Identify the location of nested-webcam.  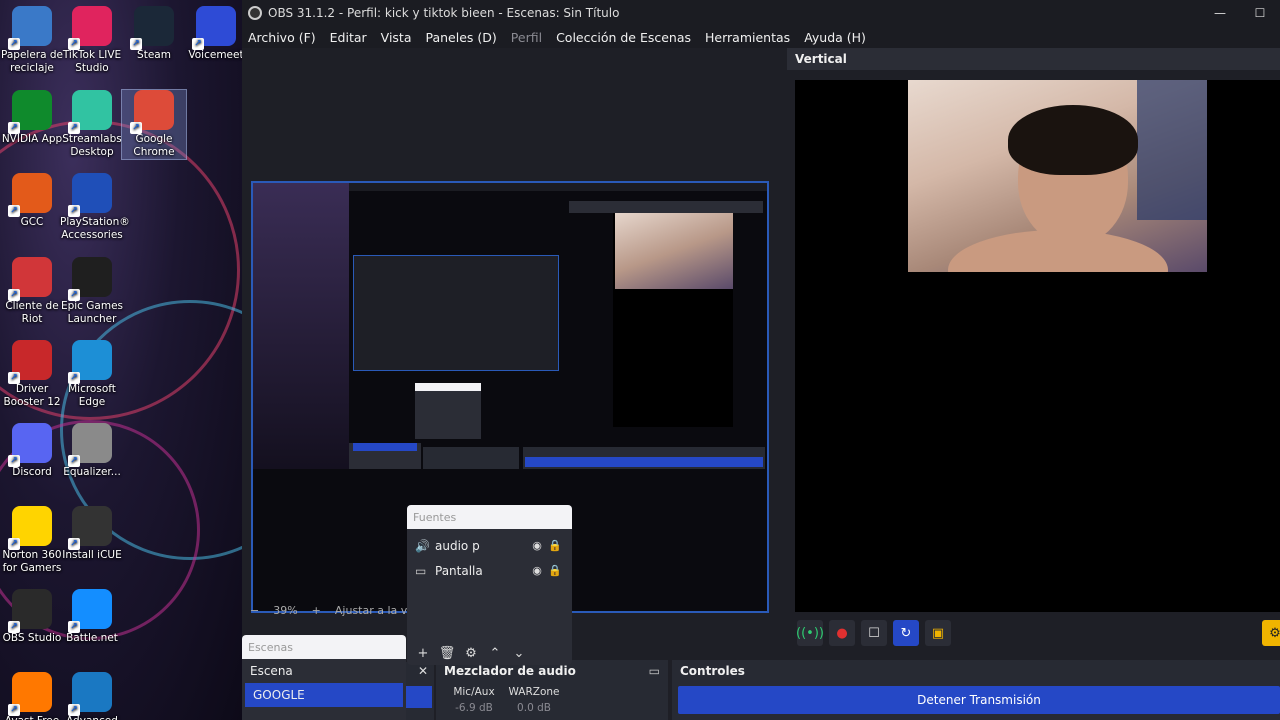
(674, 251).